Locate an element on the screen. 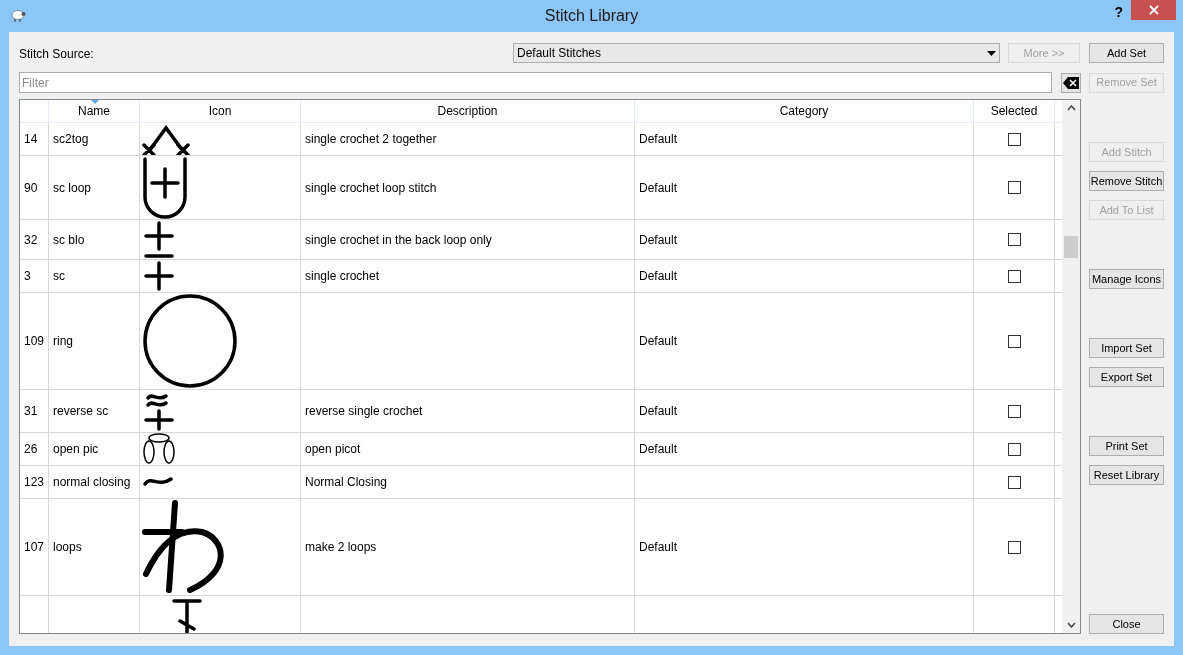 Image resolution: width=1183 pixels, height=655 pixels. table-row: 90 sc loop single crochet loop stitch Default is located at coordinates (541, 188).